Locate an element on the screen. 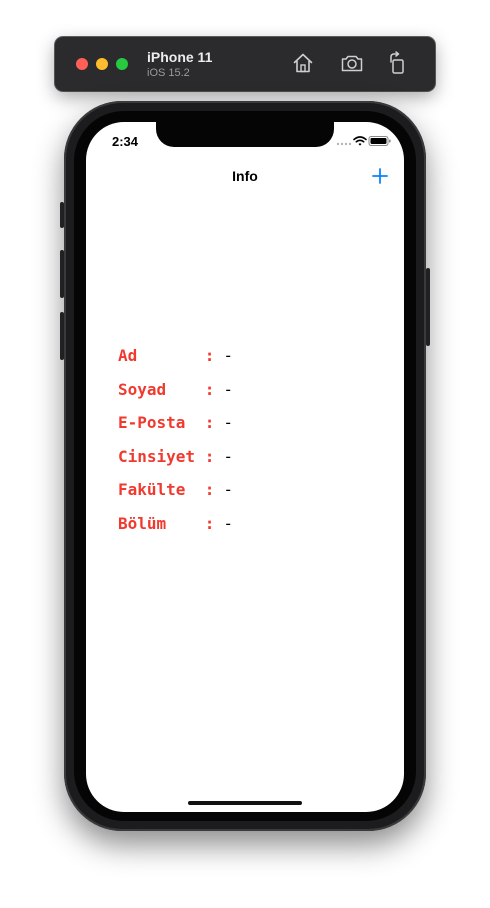  plus-icon is located at coordinates (380, 176).